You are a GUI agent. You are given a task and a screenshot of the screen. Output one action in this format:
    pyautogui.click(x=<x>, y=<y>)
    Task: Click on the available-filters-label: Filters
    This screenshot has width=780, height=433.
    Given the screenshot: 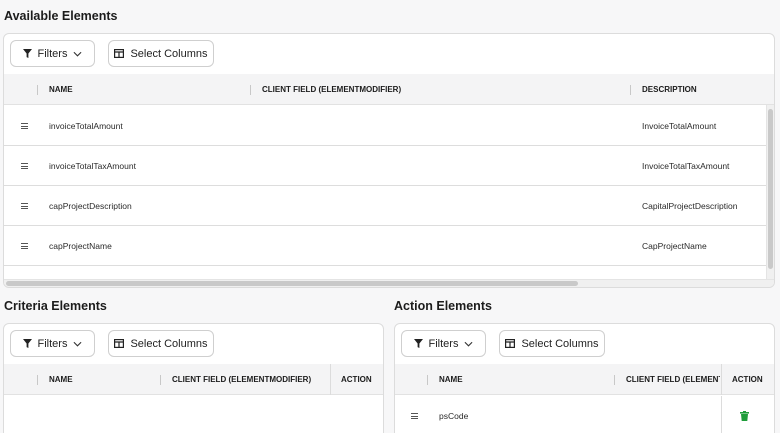 What is the action you would take?
    pyautogui.click(x=52, y=53)
    